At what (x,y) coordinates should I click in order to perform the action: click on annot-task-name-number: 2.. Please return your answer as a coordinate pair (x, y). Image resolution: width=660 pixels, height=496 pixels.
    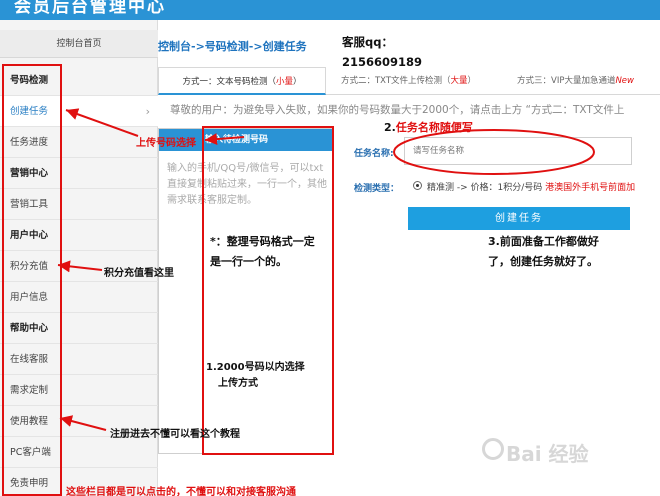
    Looking at the image, I should click on (390, 127).